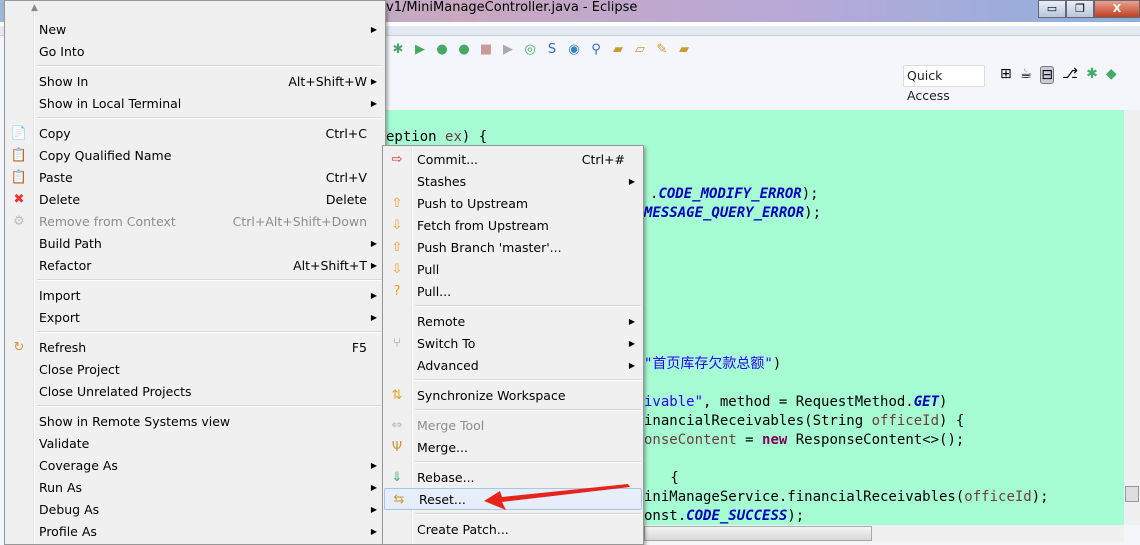 This screenshot has height=545, width=1140. What do you see at coordinates (596, 49) in the screenshot?
I see `search-icon: ⚲` at bounding box center [596, 49].